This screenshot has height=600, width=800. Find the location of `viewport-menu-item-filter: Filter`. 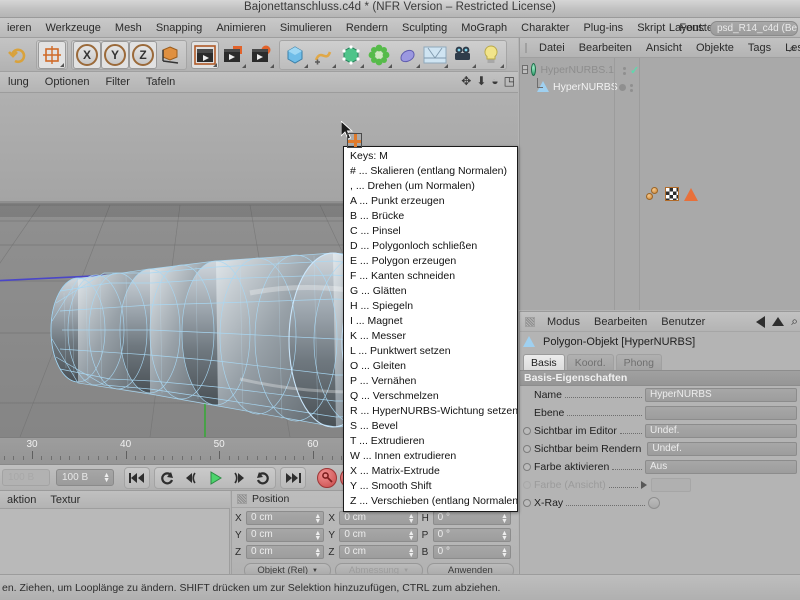

viewport-menu-item-filter: Filter is located at coordinates (117, 82).